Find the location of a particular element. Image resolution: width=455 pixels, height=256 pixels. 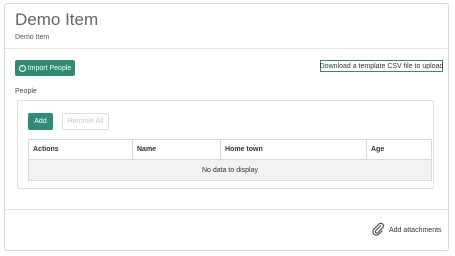

import-people-button: ↑ Import People is located at coordinates (45, 68).